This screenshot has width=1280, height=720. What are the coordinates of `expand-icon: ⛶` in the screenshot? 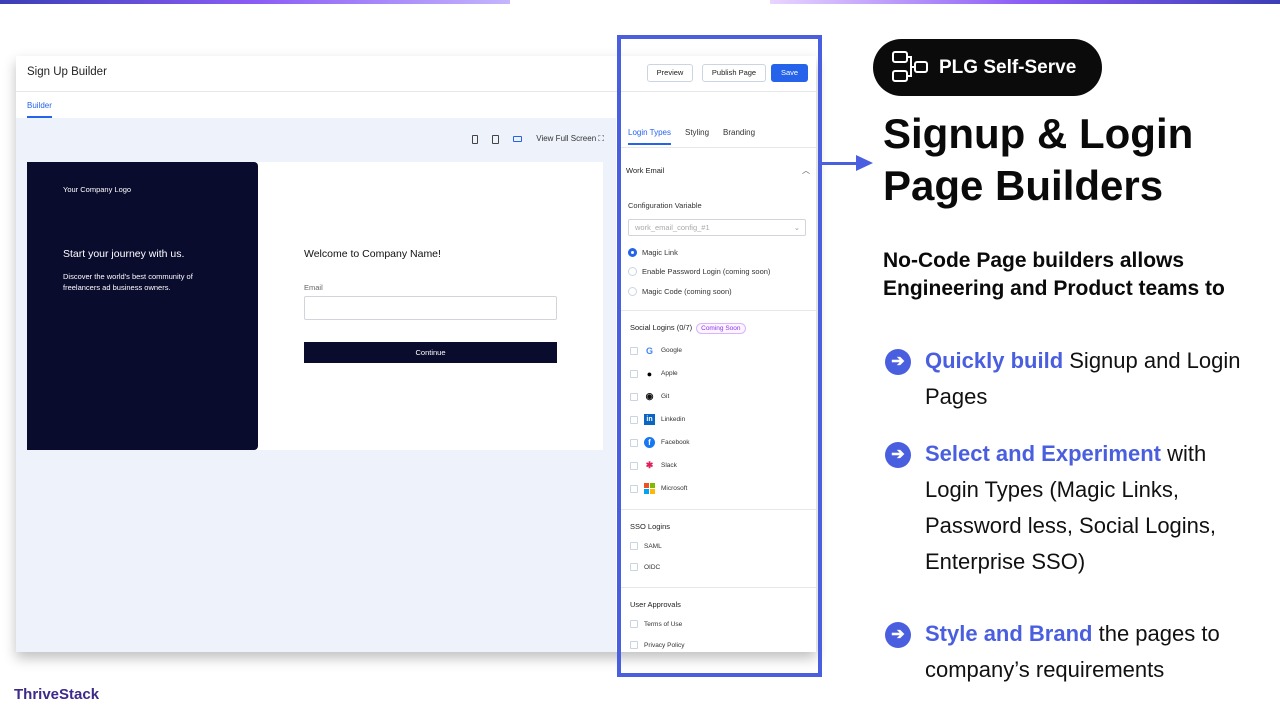 It's located at (601, 138).